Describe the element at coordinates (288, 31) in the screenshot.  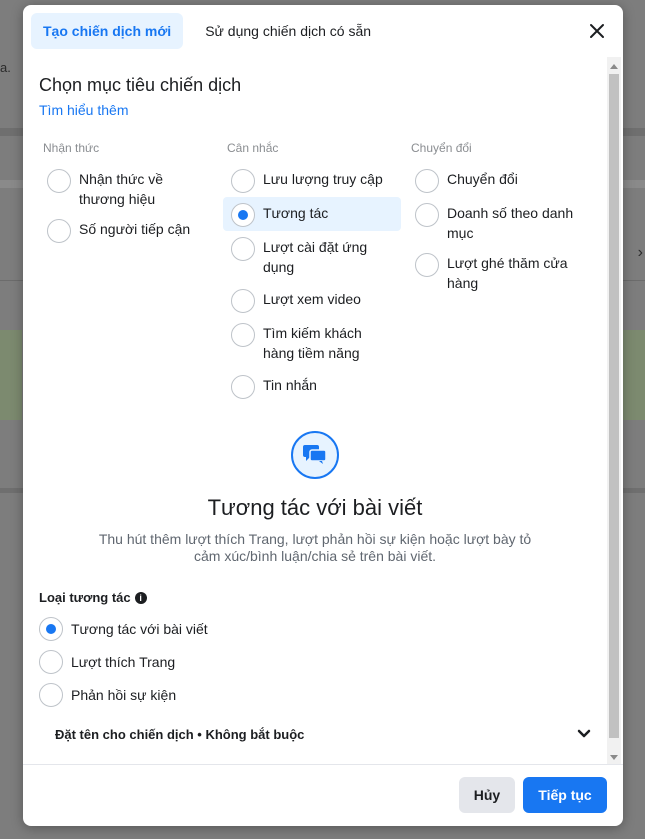
I see `tab-use-existing-campaign: Sử dụng chiến dịch có sẵn` at that location.